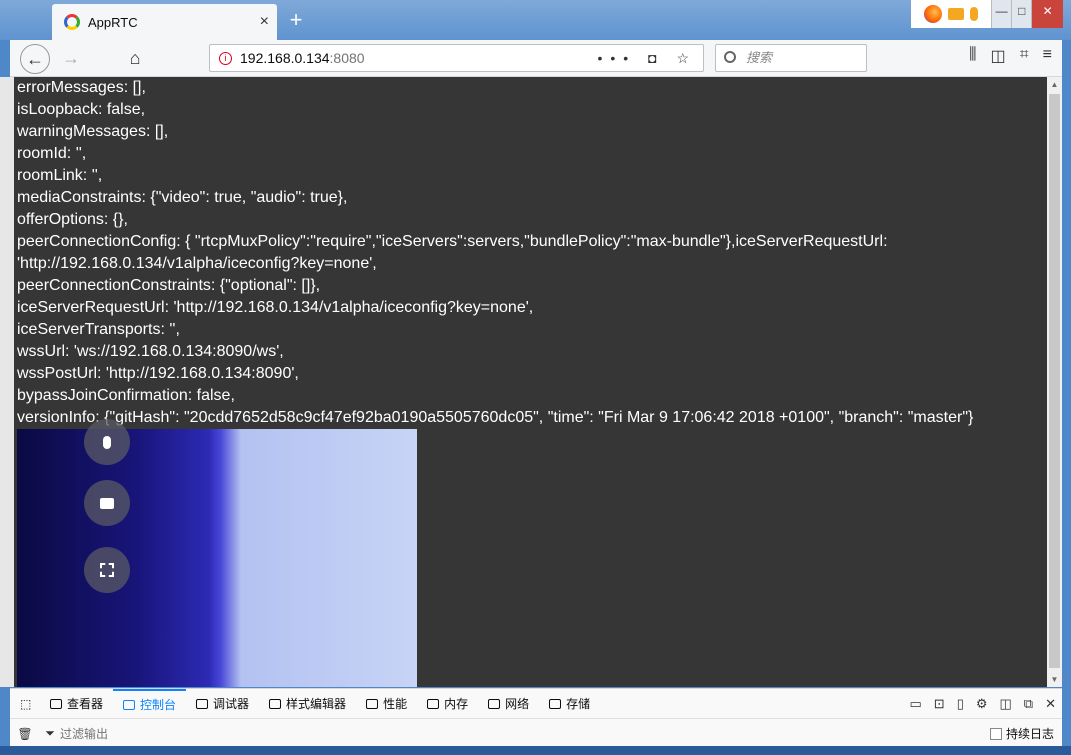  What do you see at coordinates (372, 703) in the screenshot?
I see `performance-icon` at bounding box center [372, 703].